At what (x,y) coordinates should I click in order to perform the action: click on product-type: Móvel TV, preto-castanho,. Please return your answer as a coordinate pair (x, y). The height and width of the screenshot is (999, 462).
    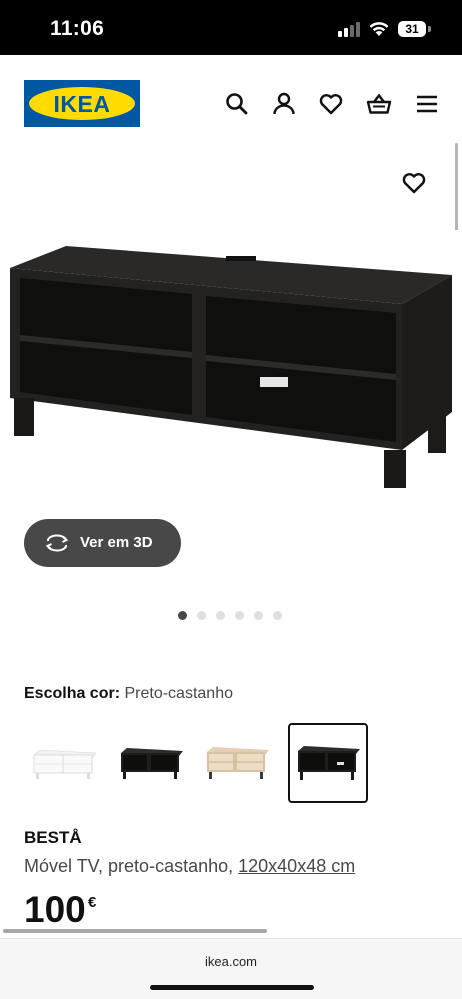
    Looking at the image, I should click on (129, 866).